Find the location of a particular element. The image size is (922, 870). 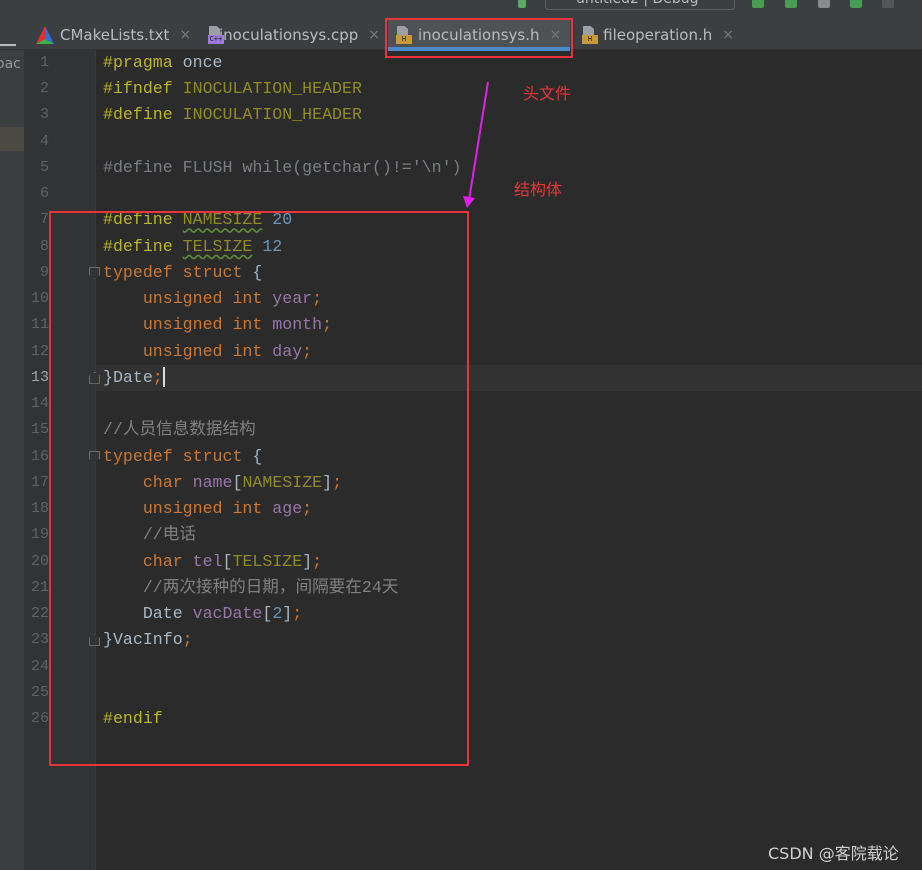

struct-label: 结构体 is located at coordinates (538, 189).